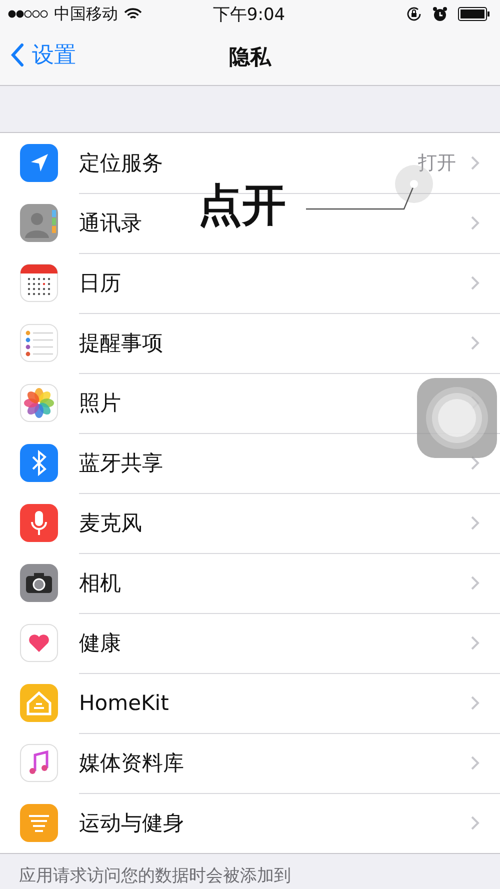  What do you see at coordinates (132, 763) in the screenshot?
I see `row-label: 媒体资料库` at bounding box center [132, 763].